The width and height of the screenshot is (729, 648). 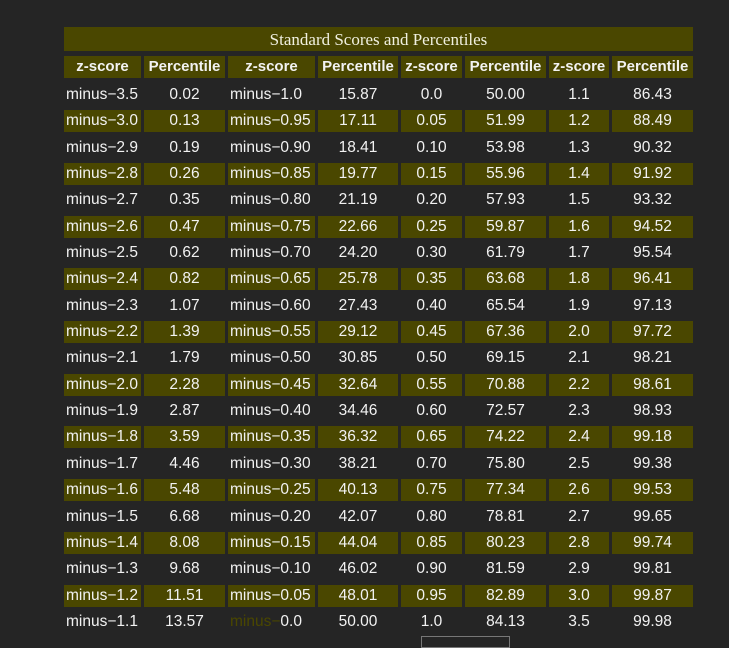 What do you see at coordinates (270, 200) in the screenshot?
I see `zscore-cell: minus−0.80` at bounding box center [270, 200].